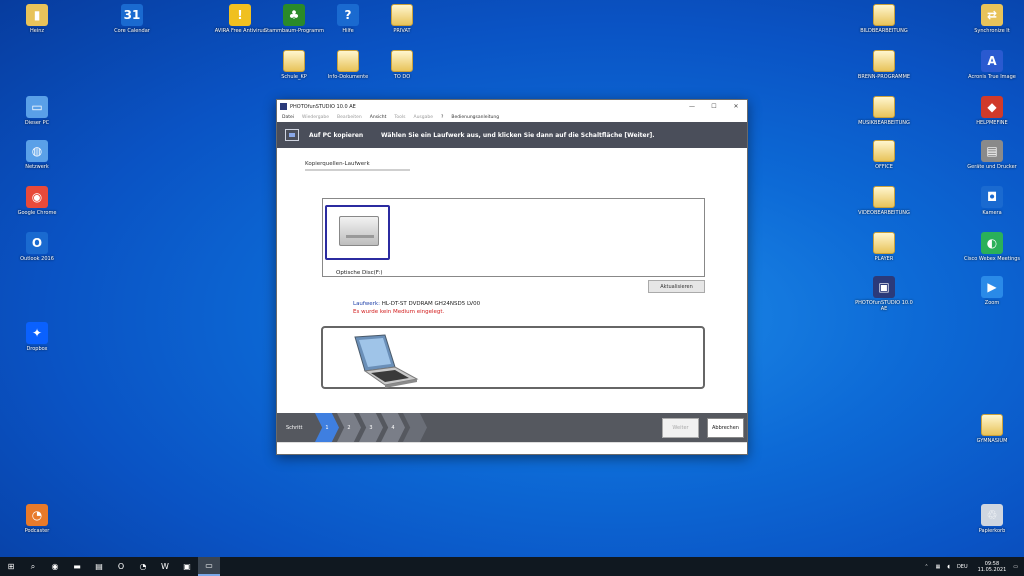 Image resolution: width=1024 pixels, height=576 pixels. I want to click on desktop-icon-brenn: BRENN-PROGRAMME, so click(884, 65).